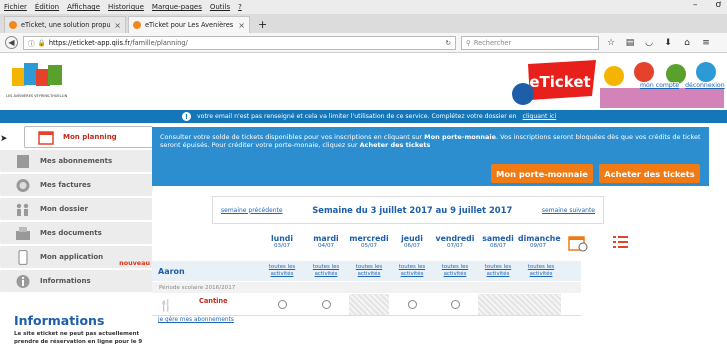 This screenshot has width=727, height=347. What do you see at coordinates (126, 7) in the screenshot?
I see `menu-historique: Historique` at bounding box center [126, 7].